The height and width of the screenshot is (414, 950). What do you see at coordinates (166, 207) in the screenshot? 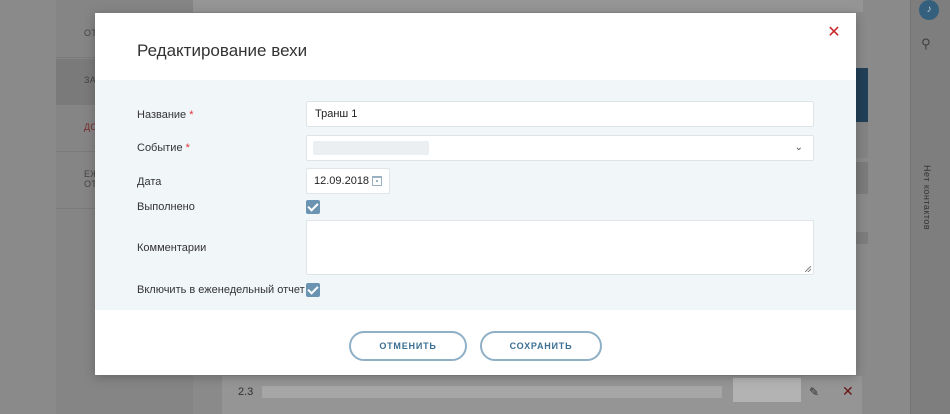
I see `done-label: Выполнено` at bounding box center [166, 207].